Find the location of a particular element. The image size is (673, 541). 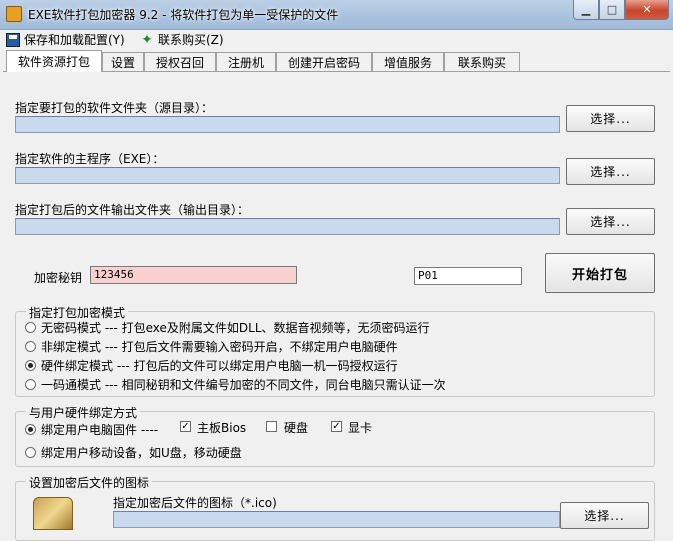

menu-save-load-config: 保存和加载配置(Y) is located at coordinates (65, 39).